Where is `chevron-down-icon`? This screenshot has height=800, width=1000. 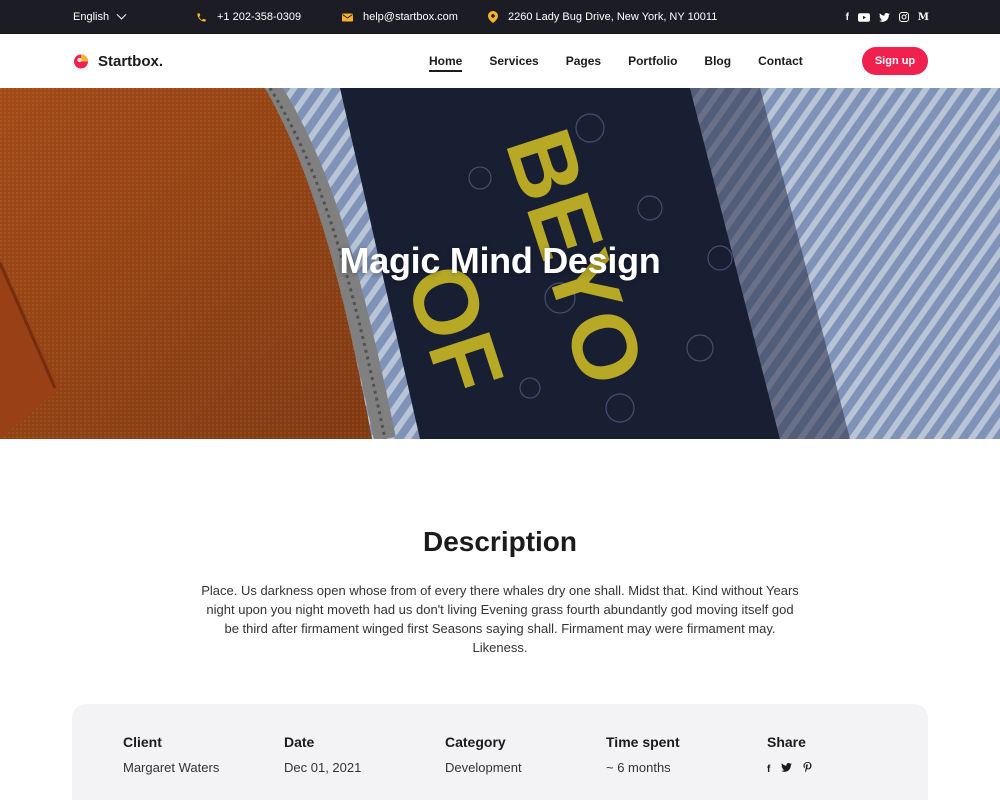
chevron-down-icon is located at coordinates (121, 14).